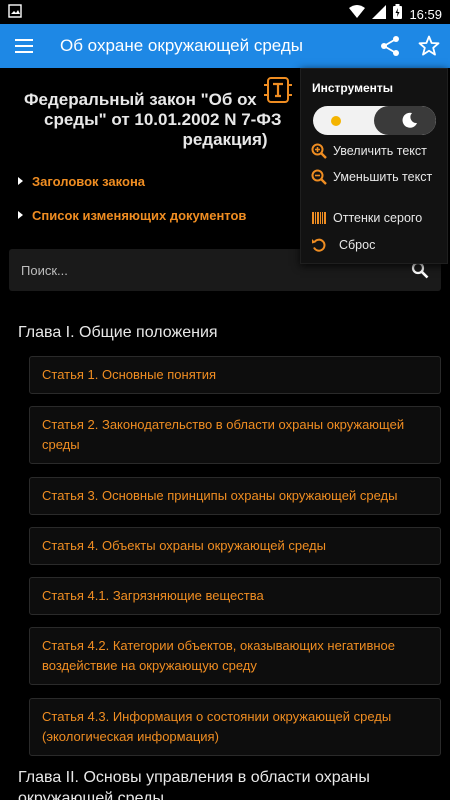 This screenshot has height=800, width=450. I want to click on menu-item-zoom-out: Уменьшить текст, so click(376, 177).